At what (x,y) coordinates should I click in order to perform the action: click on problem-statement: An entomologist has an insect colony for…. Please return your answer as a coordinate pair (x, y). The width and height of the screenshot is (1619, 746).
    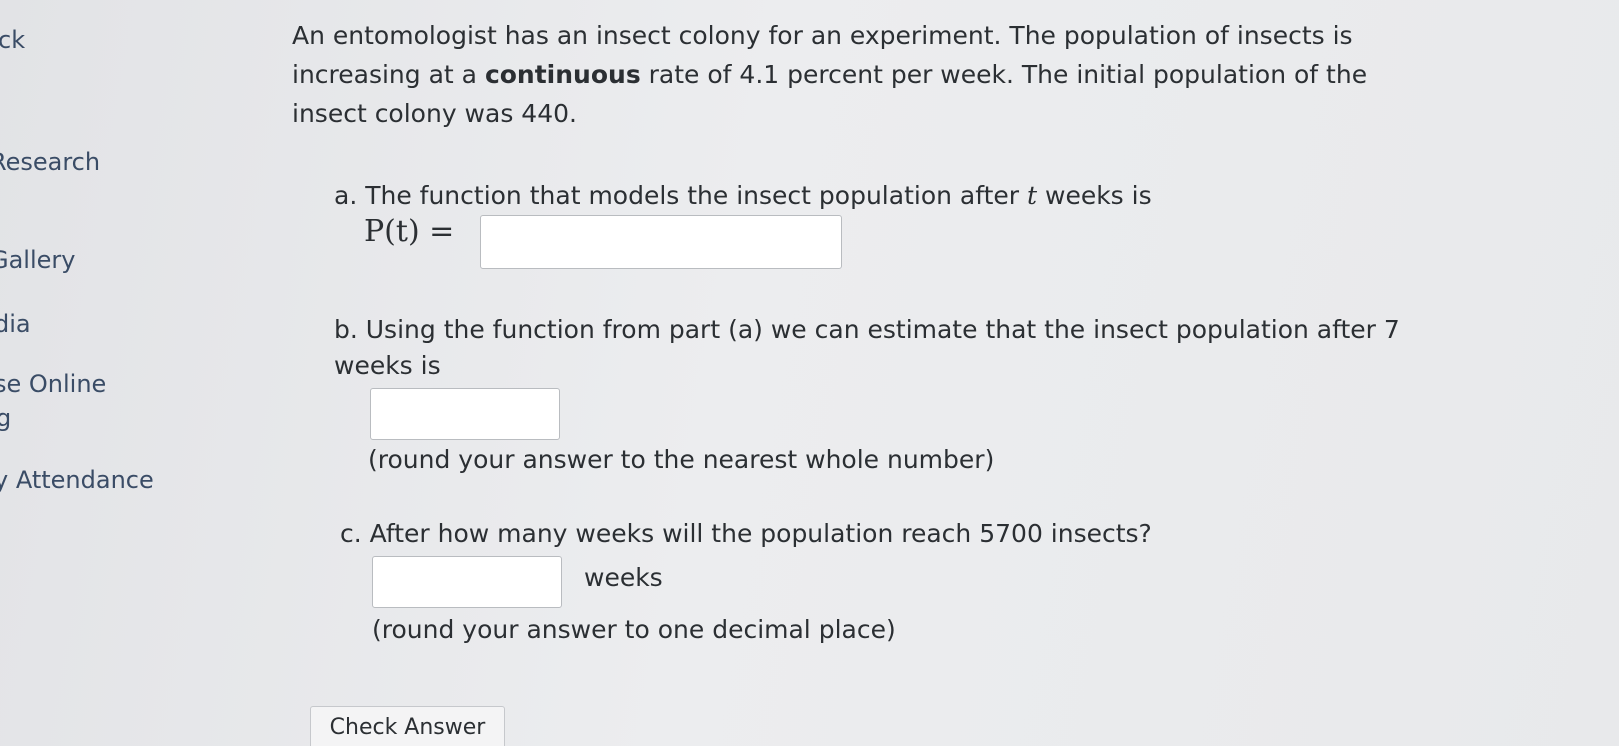
    Looking at the image, I should click on (867, 74).